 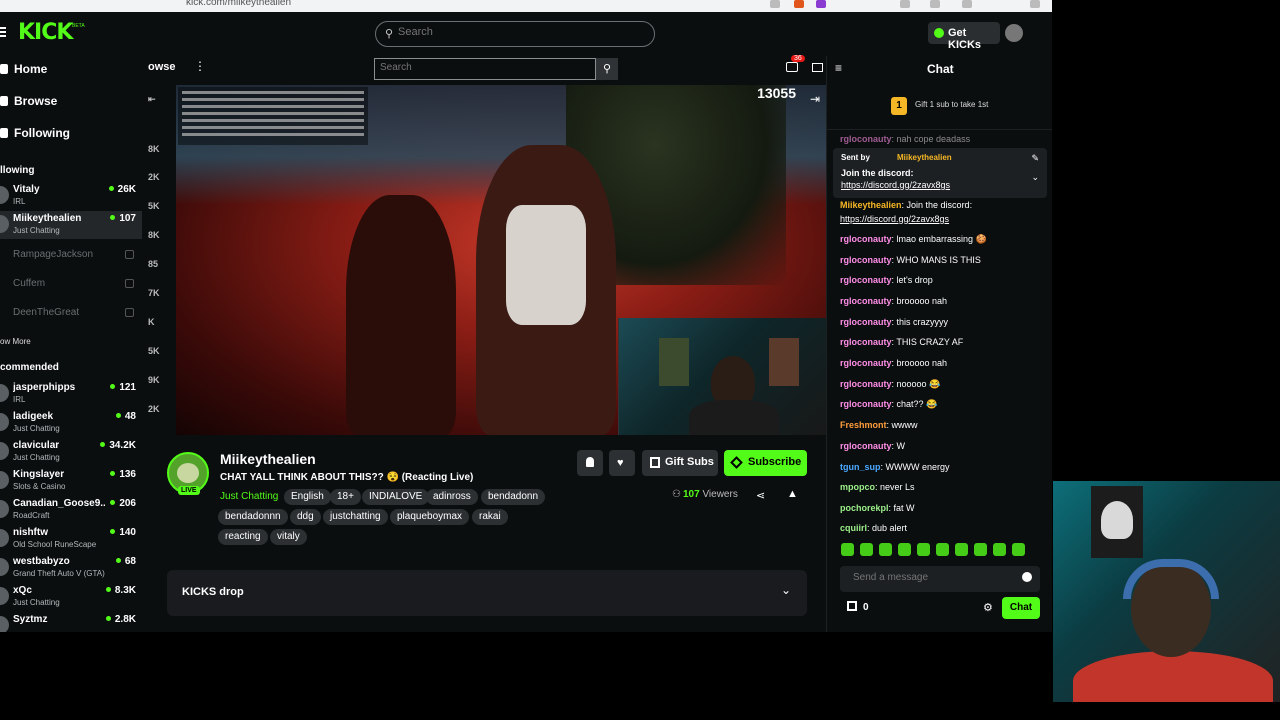 I want to click on chat-input-box, so click(x=940, y=579).